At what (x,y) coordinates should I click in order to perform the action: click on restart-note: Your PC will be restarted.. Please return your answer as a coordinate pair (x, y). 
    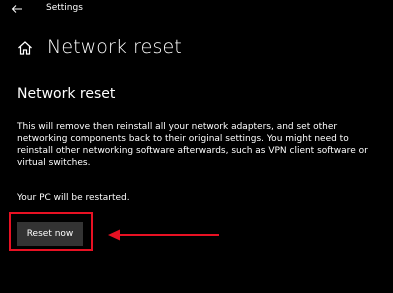
    Looking at the image, I should click on (73, 198).